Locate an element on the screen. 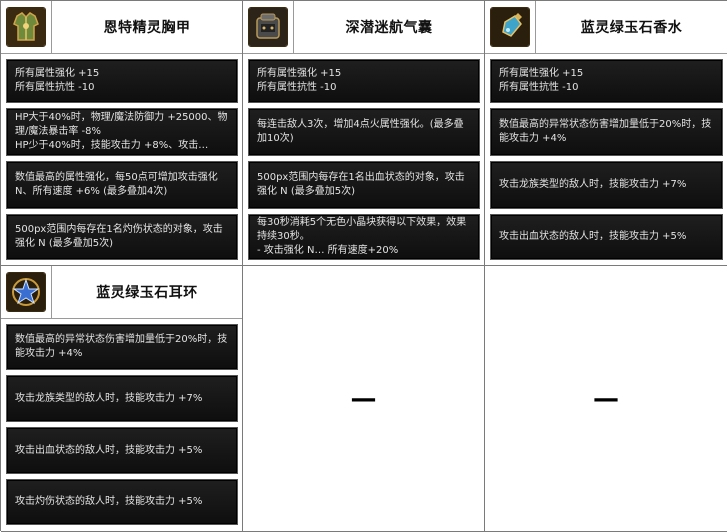  chest-armor-icon is located at coordinates (26, 27).